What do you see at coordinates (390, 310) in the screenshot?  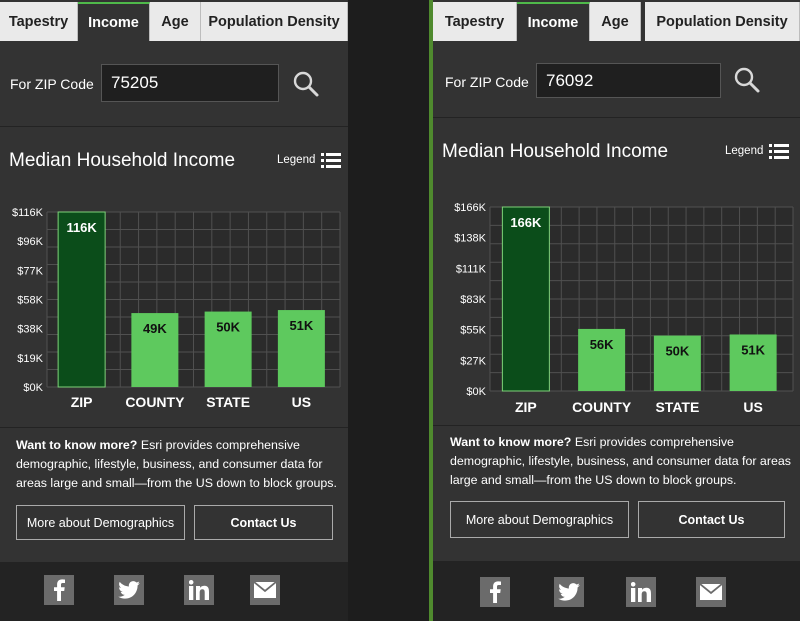 I see `background-panel` at bounding box center [390, 310].